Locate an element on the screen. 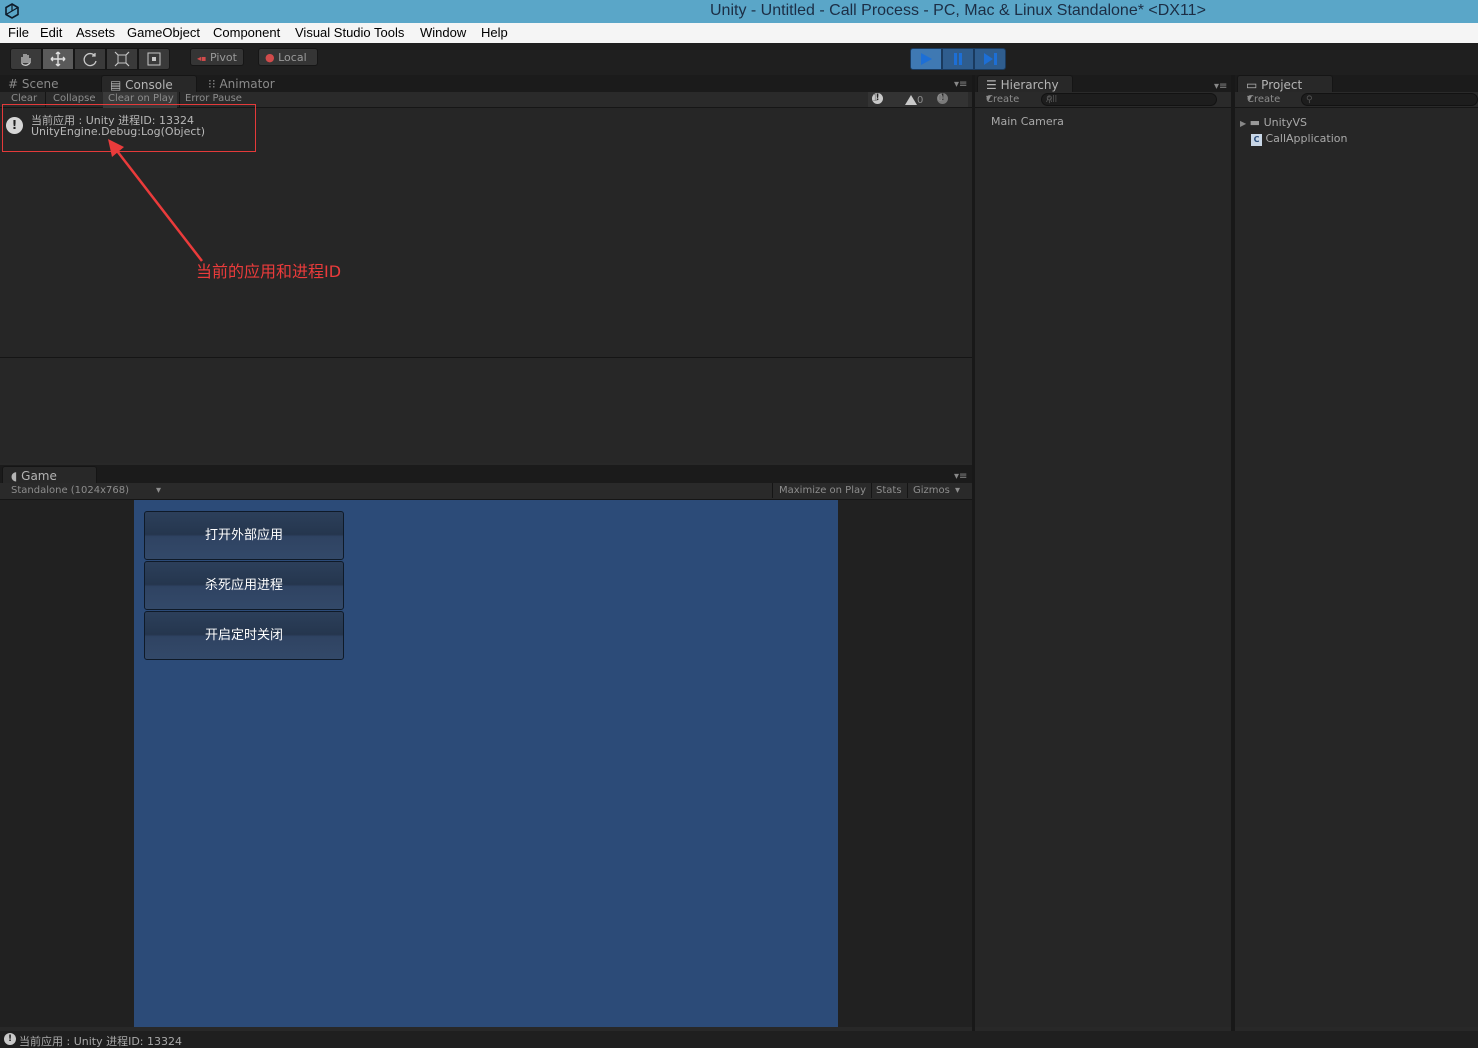 This screenshot has width=1478, height=1048. error-pause-button: Error Pause is located at coordinates (213, 98).